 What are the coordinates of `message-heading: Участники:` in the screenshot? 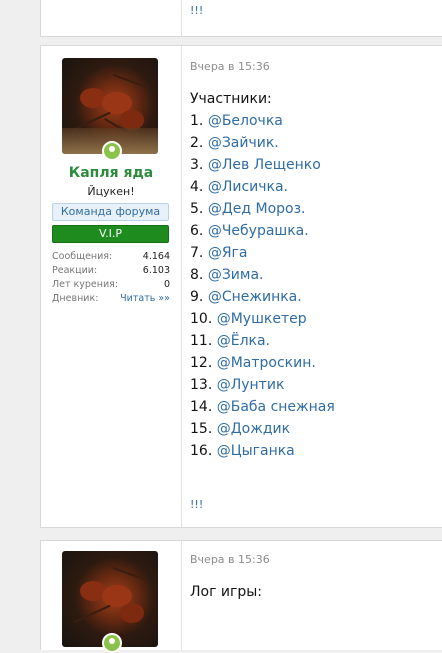 It's located at (231, 99).